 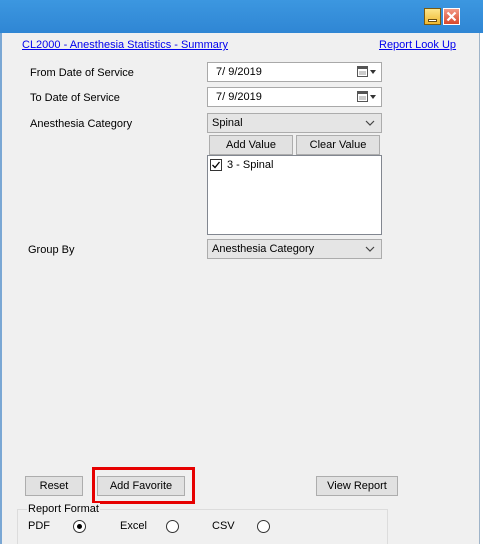 What do you see at coordinates (82, 73) in the screenshot?
I see `from-date-label: From Date of Service` at bounding box center [82, 73].